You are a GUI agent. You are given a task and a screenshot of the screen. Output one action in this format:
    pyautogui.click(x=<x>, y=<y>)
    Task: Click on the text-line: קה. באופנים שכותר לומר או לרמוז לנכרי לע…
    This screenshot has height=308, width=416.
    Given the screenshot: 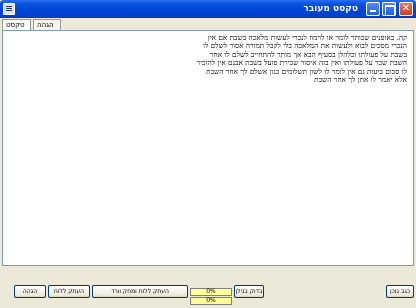 What is the action you would take?
    pyautogui.click(x=307, y=38)
    